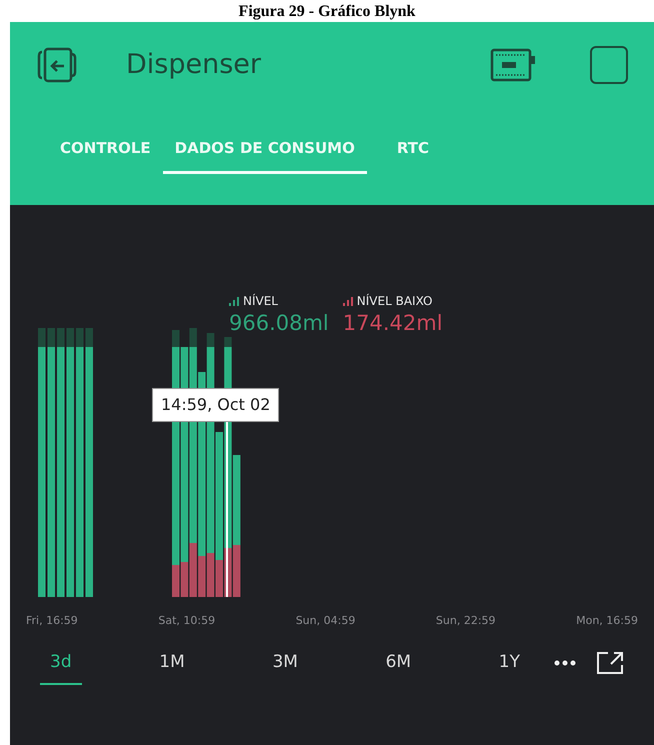 The width and height of the screenshot is (654, 745). I want to click on device-icon, so click(513, 65).